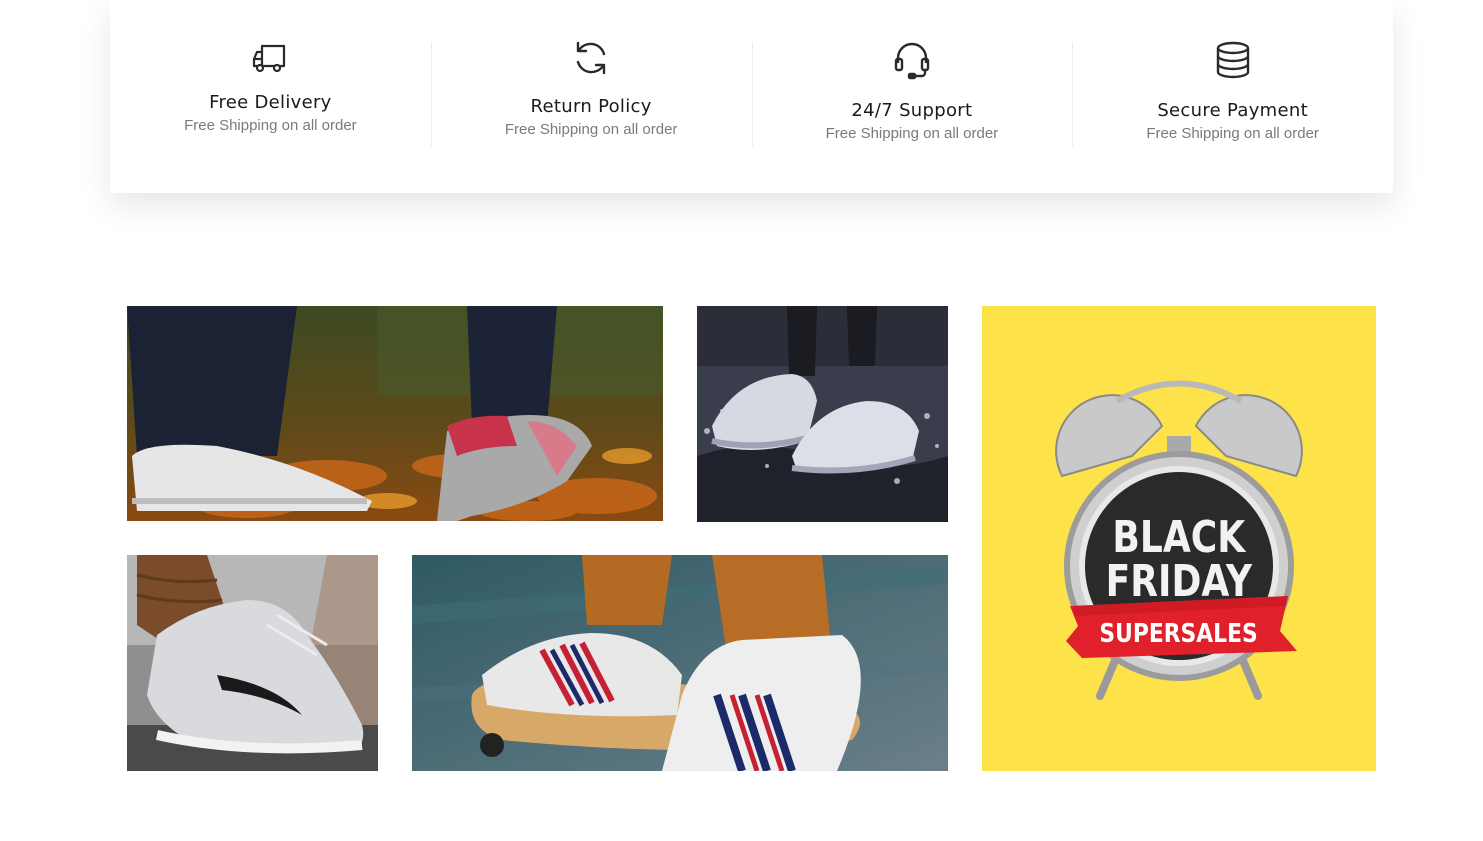 The image size is (1483, 841). Describe the element at coordinates (1232, 110) in the screenshot. I see `feature-title: Secure Payment` at that location.